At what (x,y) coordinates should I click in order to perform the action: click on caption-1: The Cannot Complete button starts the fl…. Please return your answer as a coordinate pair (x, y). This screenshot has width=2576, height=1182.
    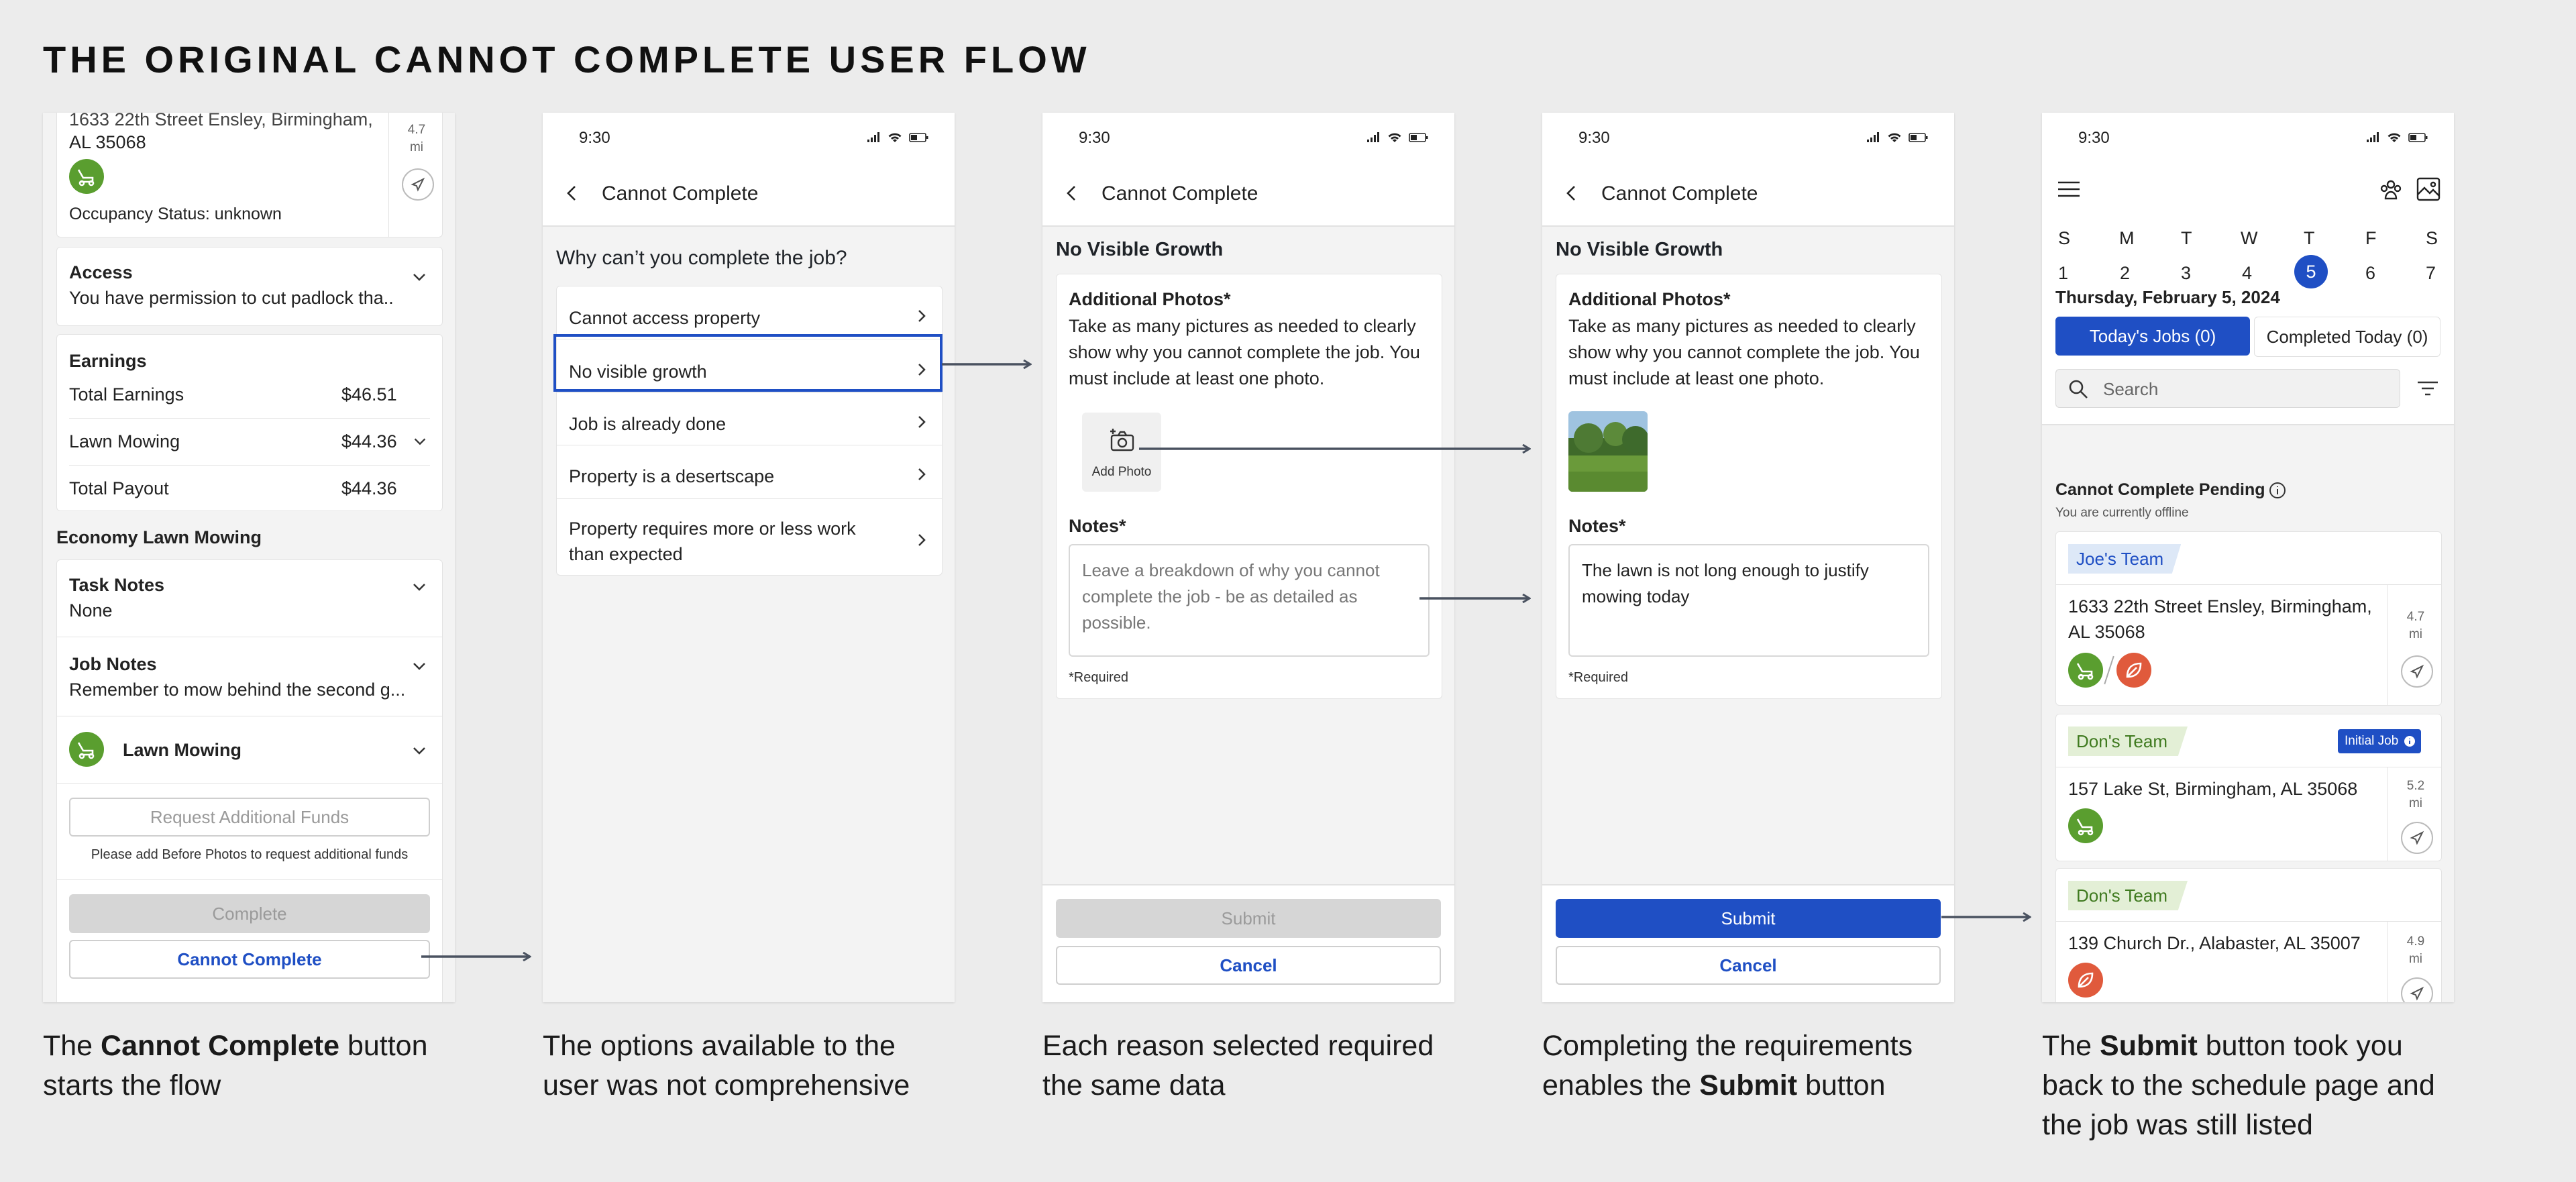
    Looking at the image, I should click on (257, 1066).